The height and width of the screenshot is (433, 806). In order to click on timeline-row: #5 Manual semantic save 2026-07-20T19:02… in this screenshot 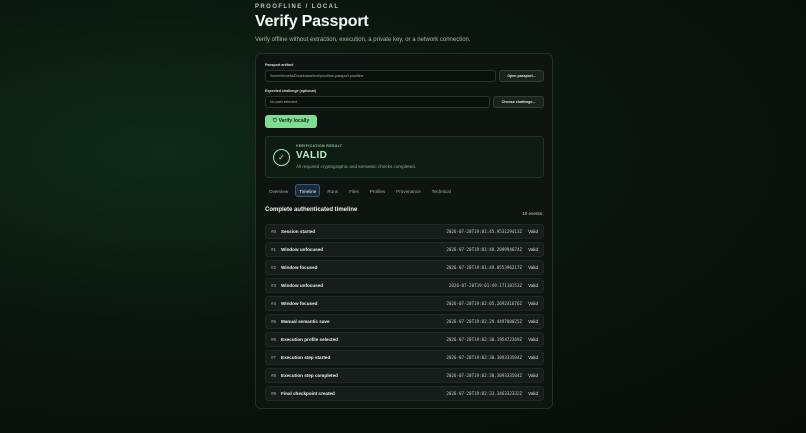, I will do `click(404, 321)`.